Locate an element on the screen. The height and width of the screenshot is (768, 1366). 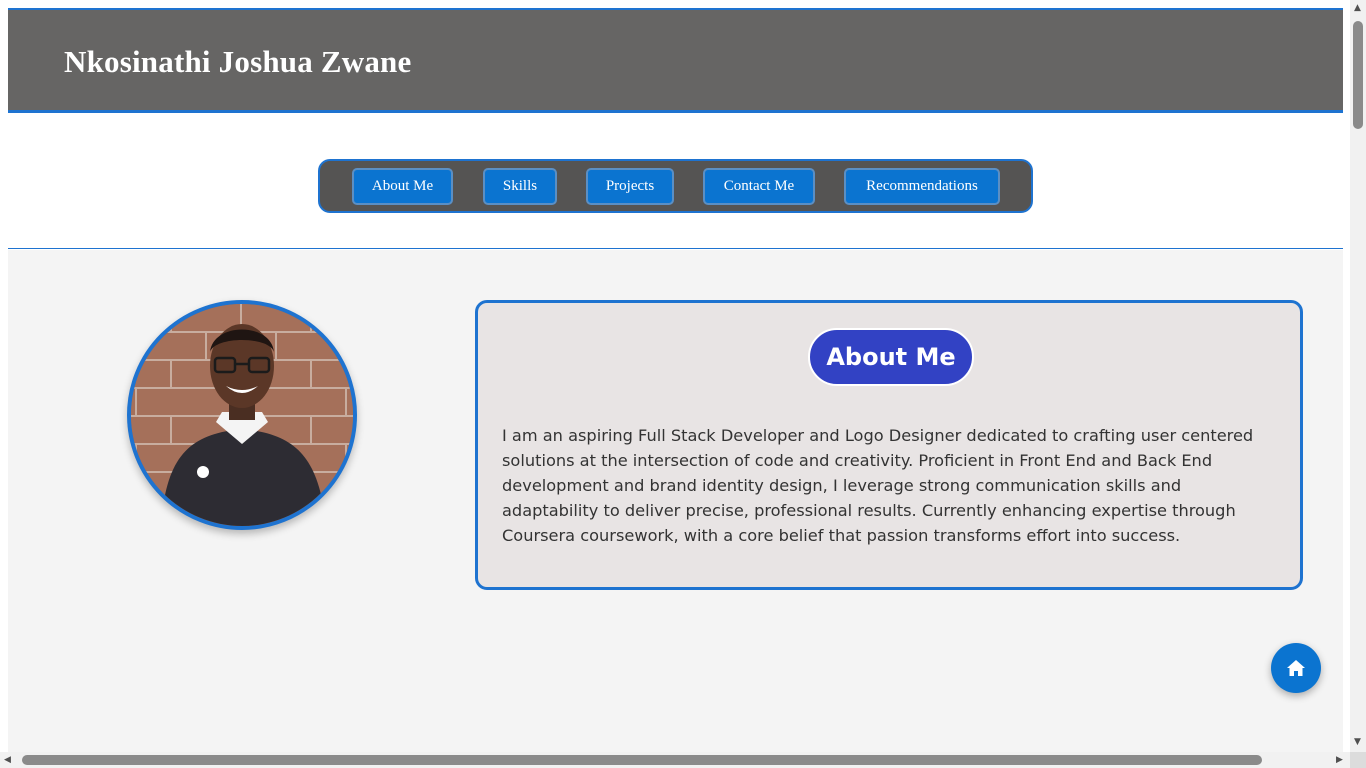
scroll-down-arrow-icon: ▼ is located at coordinates (1357, 742).